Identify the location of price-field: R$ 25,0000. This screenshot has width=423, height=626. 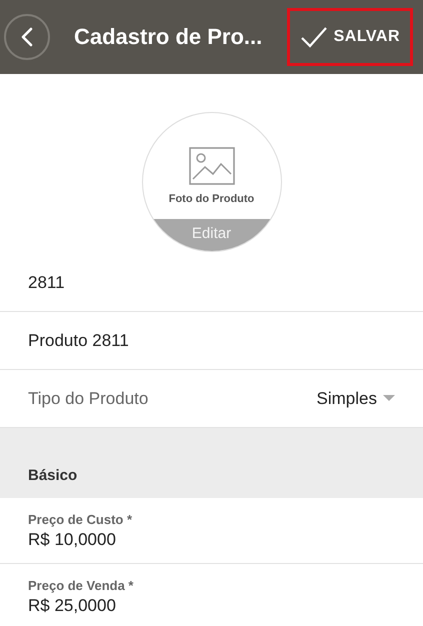
(211, 606).